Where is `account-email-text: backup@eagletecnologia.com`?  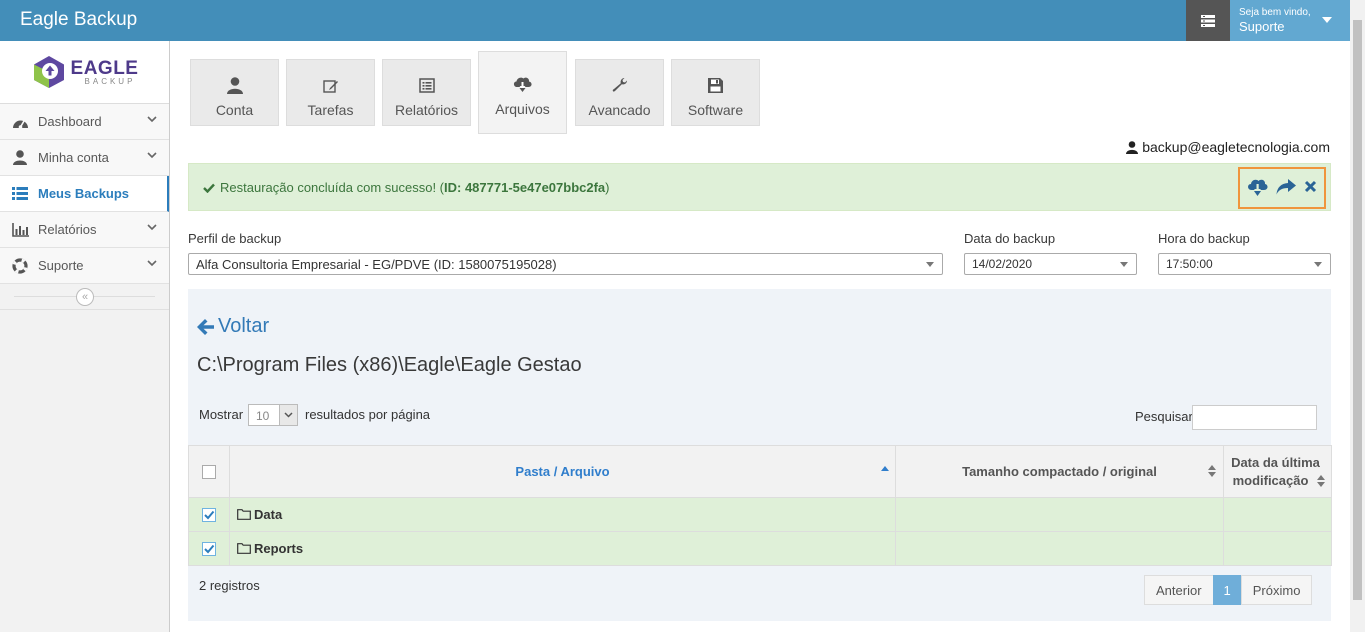
account-email-text: backup@eagletecnologia.com is located at coordinates (1236, 147).